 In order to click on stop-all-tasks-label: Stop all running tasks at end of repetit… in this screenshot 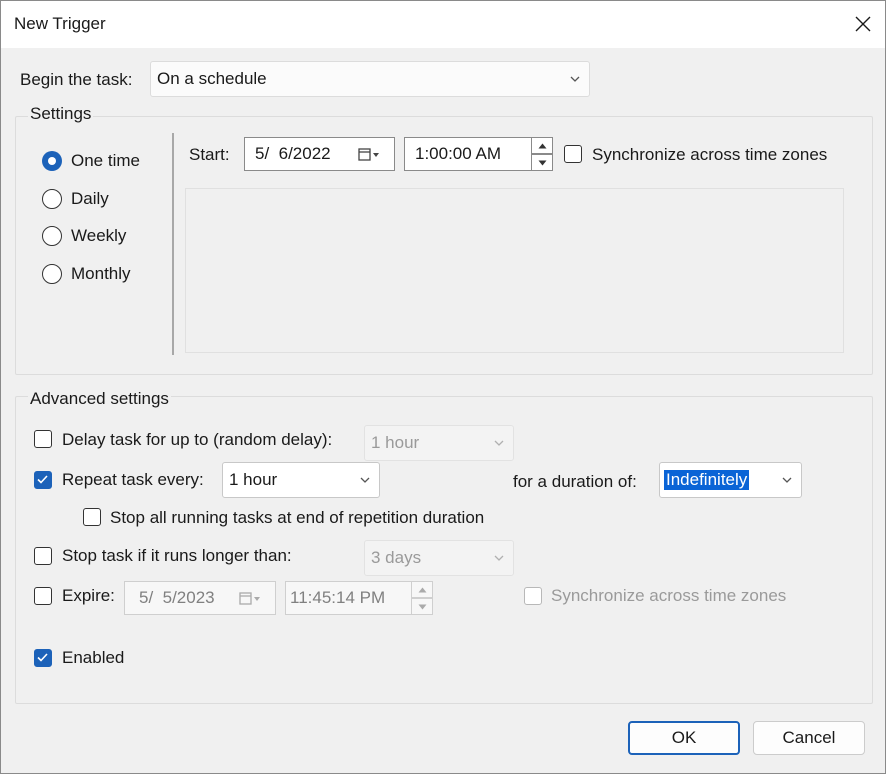, I will do `click(297, 517)`.